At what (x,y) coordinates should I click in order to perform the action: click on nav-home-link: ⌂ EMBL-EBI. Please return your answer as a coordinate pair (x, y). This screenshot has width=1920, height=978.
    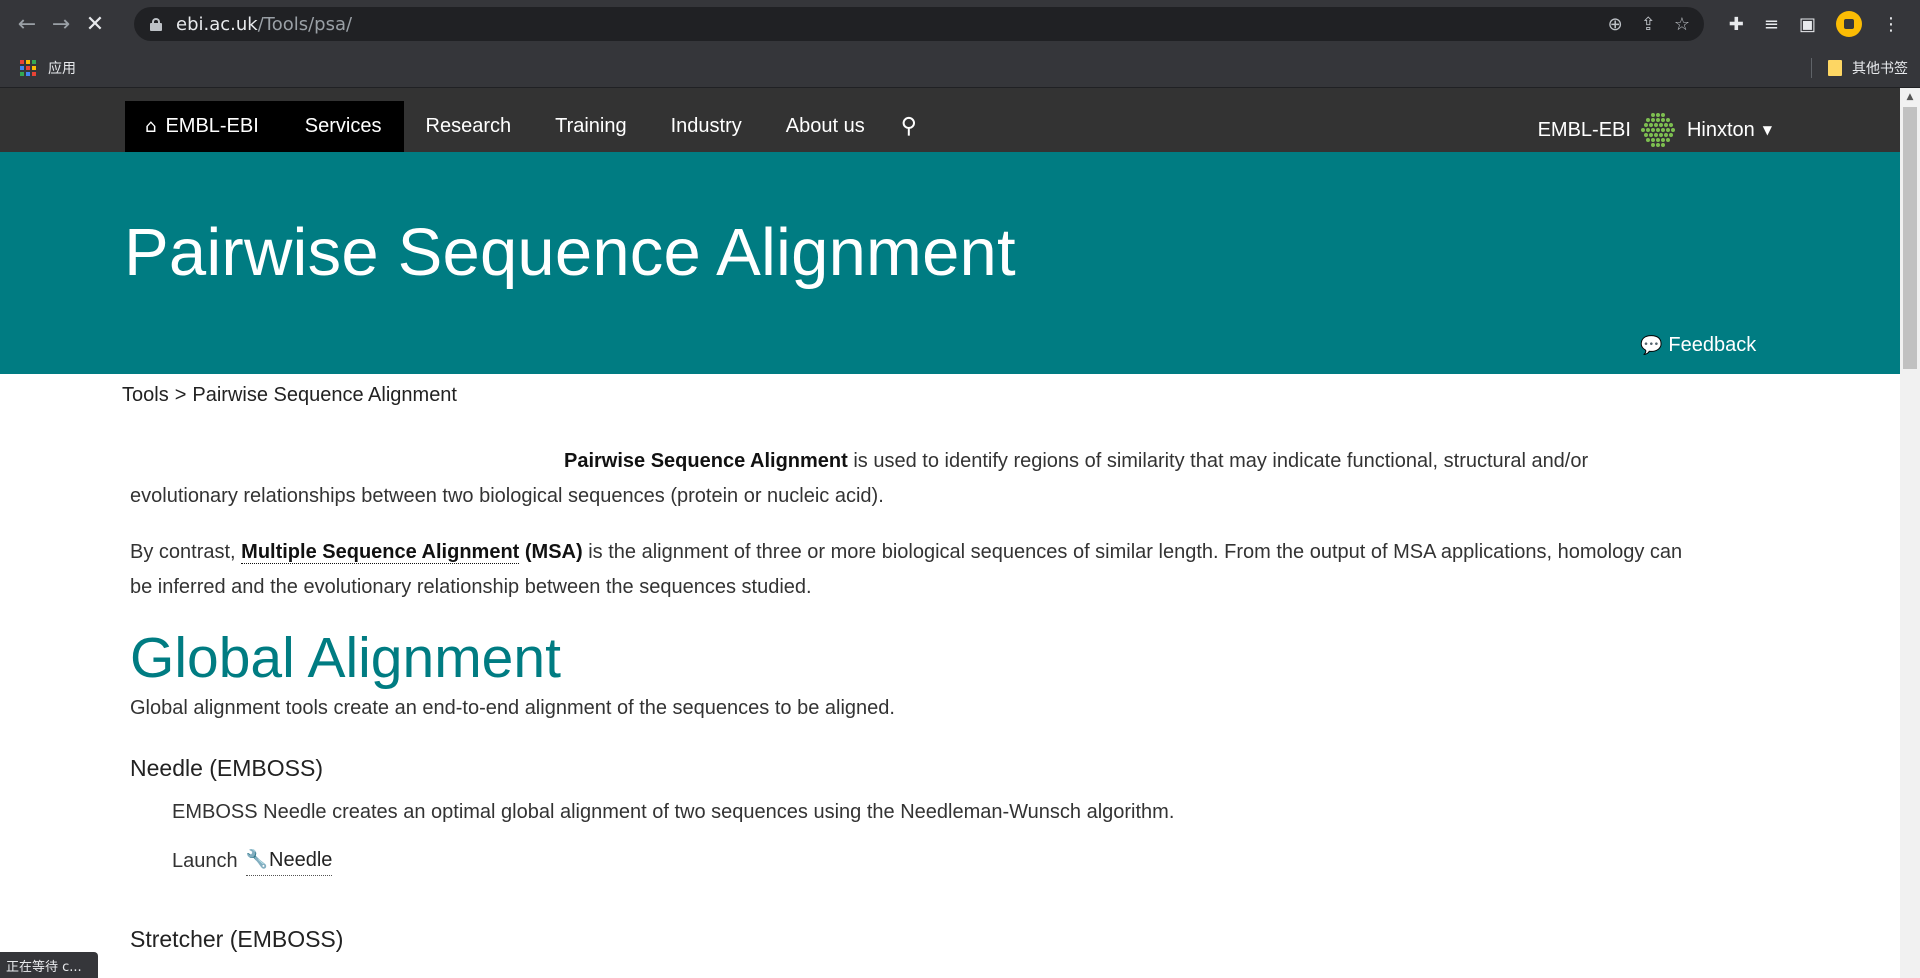
    Looking at the image, I should click on (204, 126).